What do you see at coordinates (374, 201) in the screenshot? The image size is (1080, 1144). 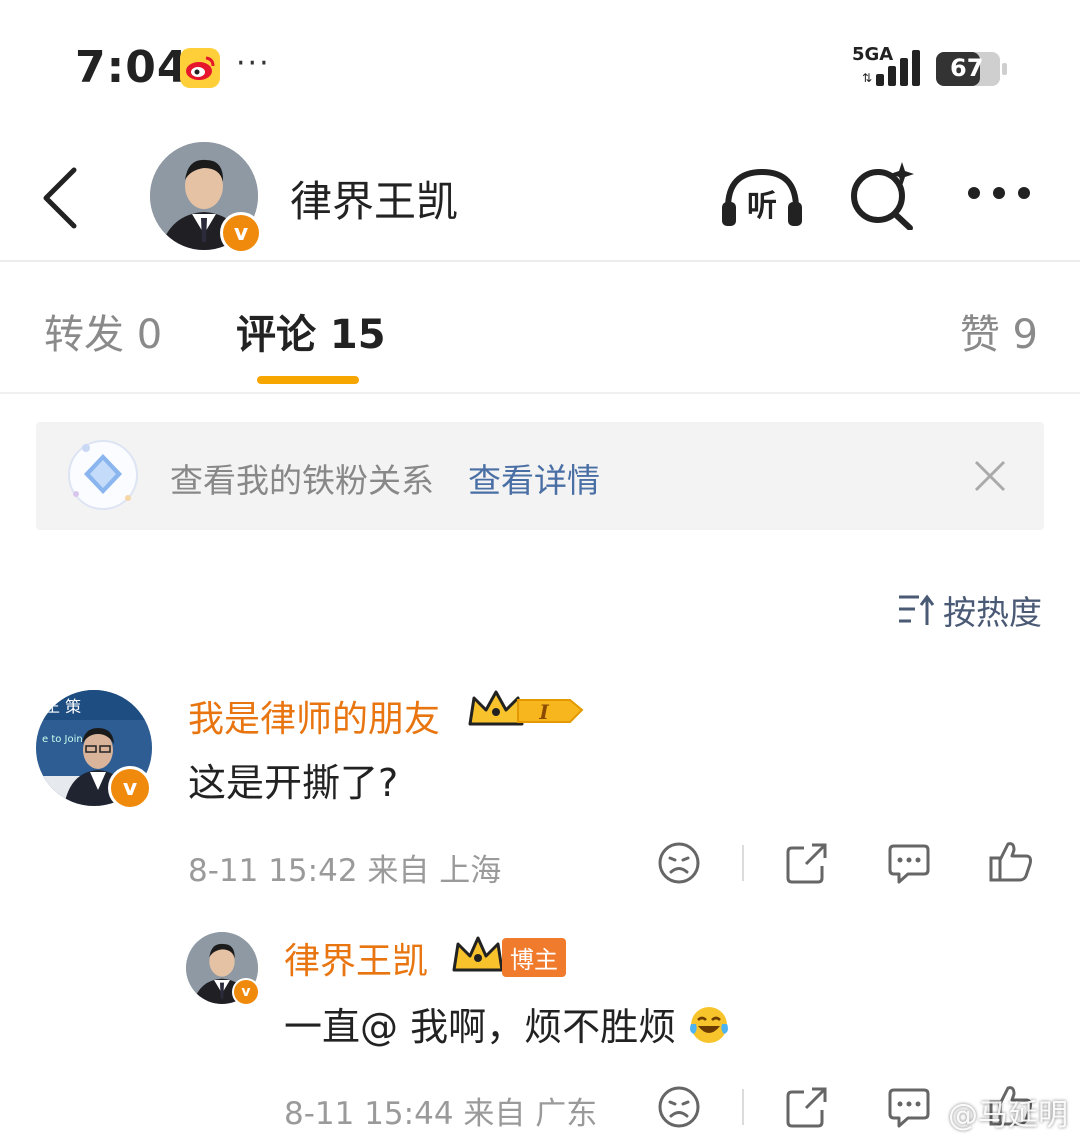 I see `page-title: 律界王凯` at bounding box center [374, 201].